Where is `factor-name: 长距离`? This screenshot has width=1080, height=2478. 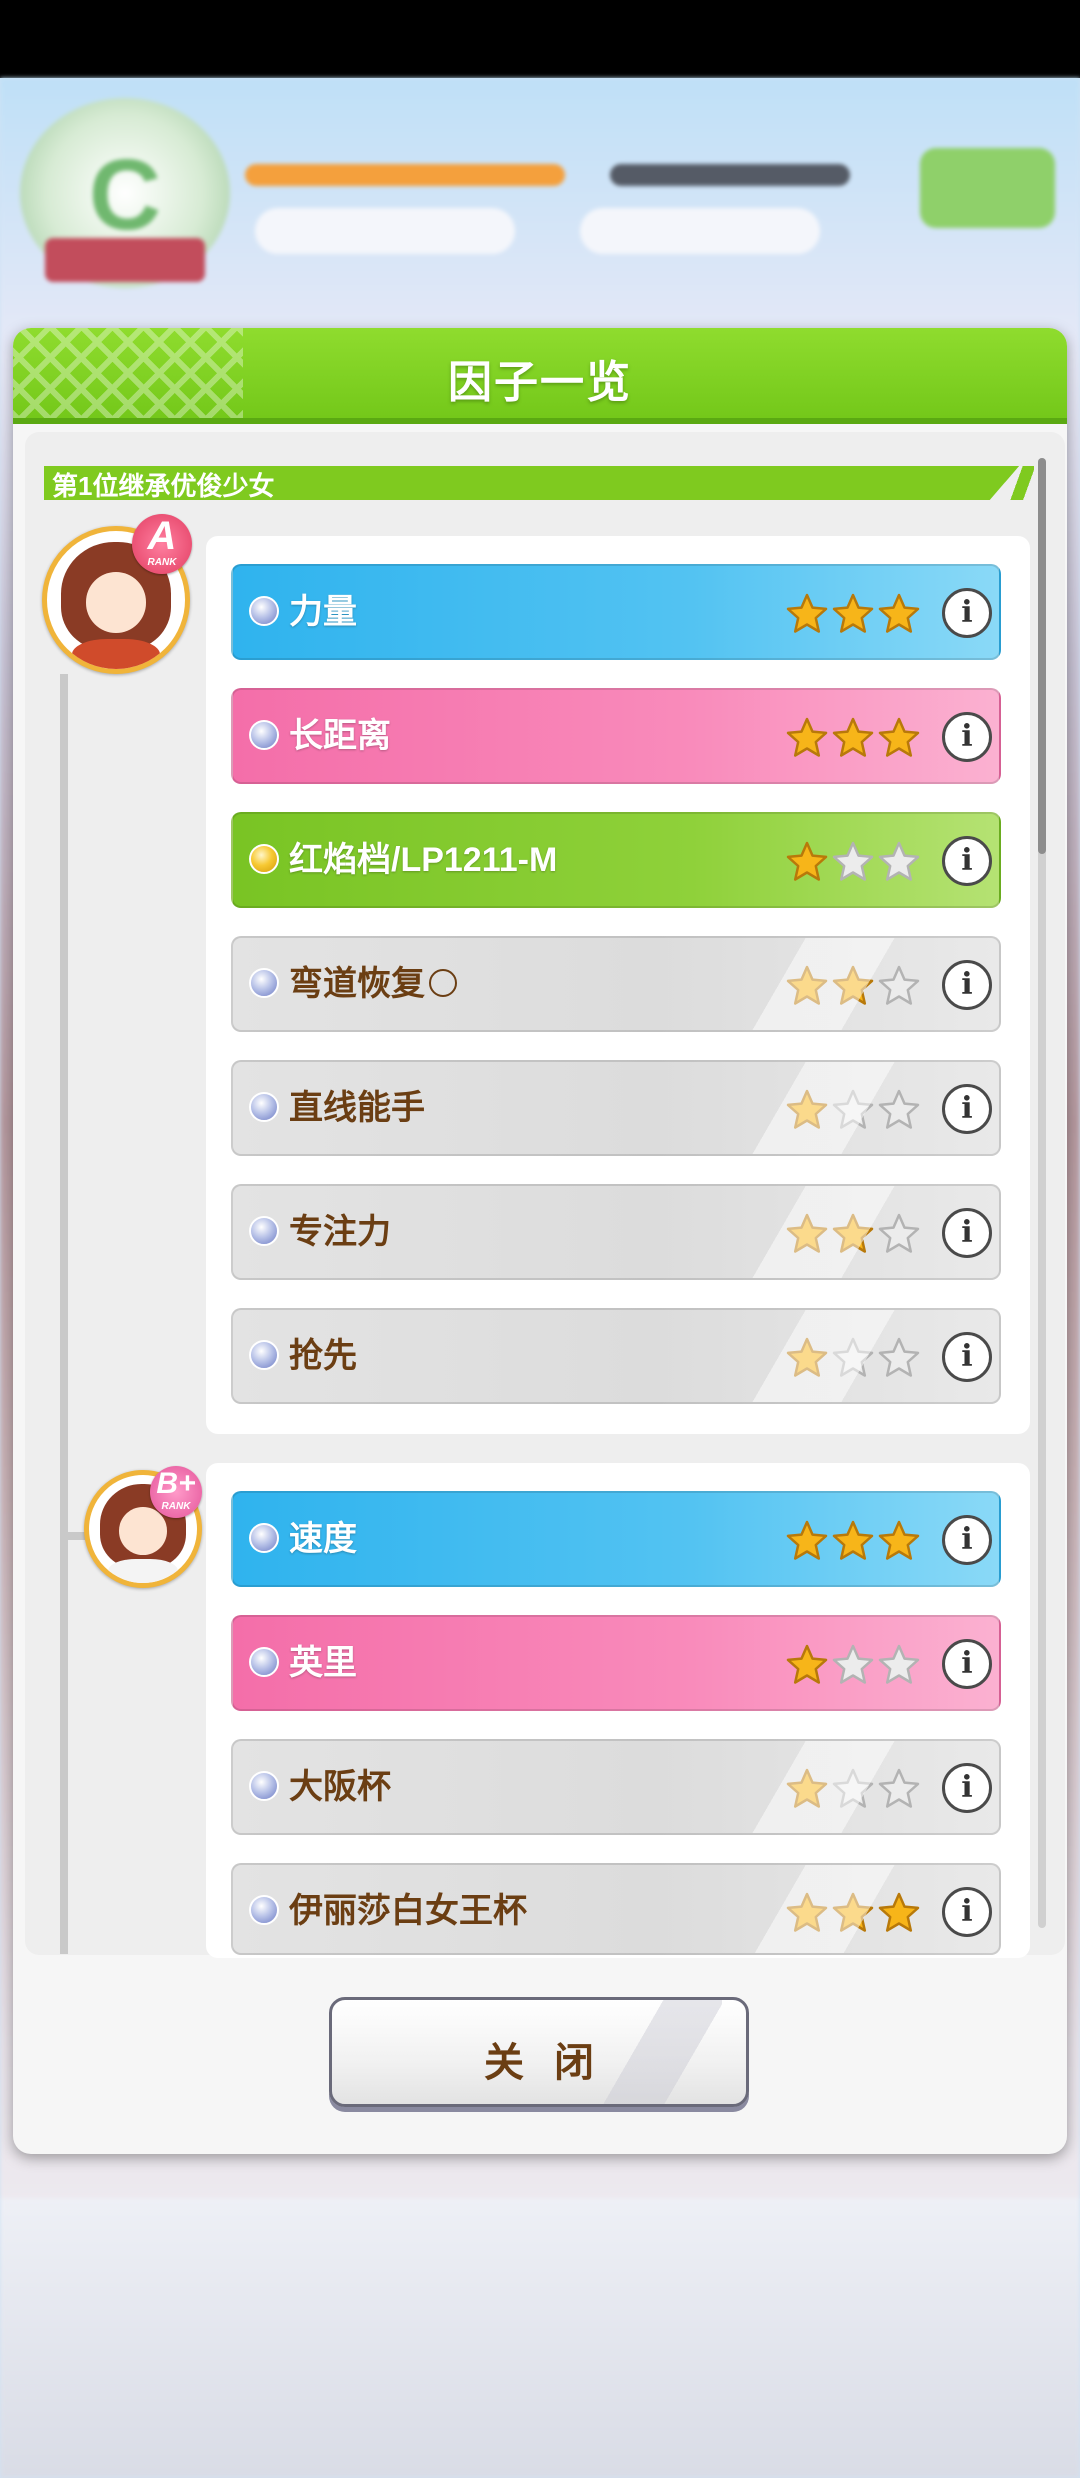 factor-name: 长距离 is located at coordinates (340, 736).